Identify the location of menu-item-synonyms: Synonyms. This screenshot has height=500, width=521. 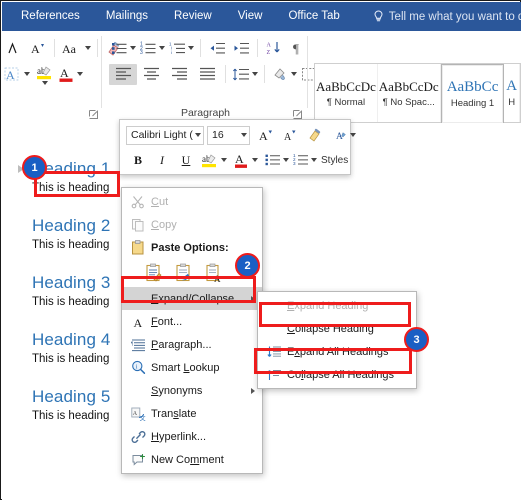
(192, 390).